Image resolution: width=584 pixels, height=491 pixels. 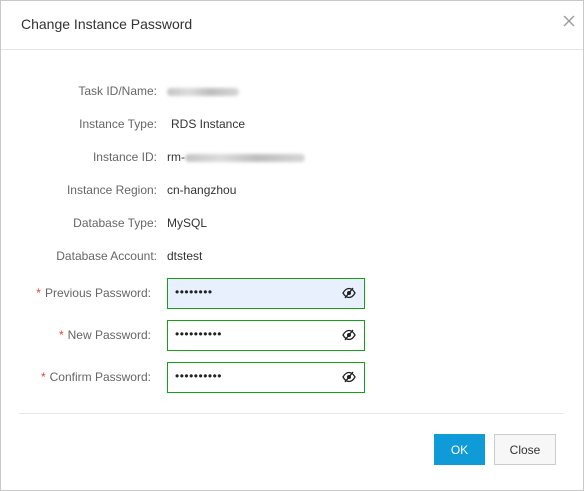 I want to click on dialog-title: Change Instance Password, so click(x=107, y=24).